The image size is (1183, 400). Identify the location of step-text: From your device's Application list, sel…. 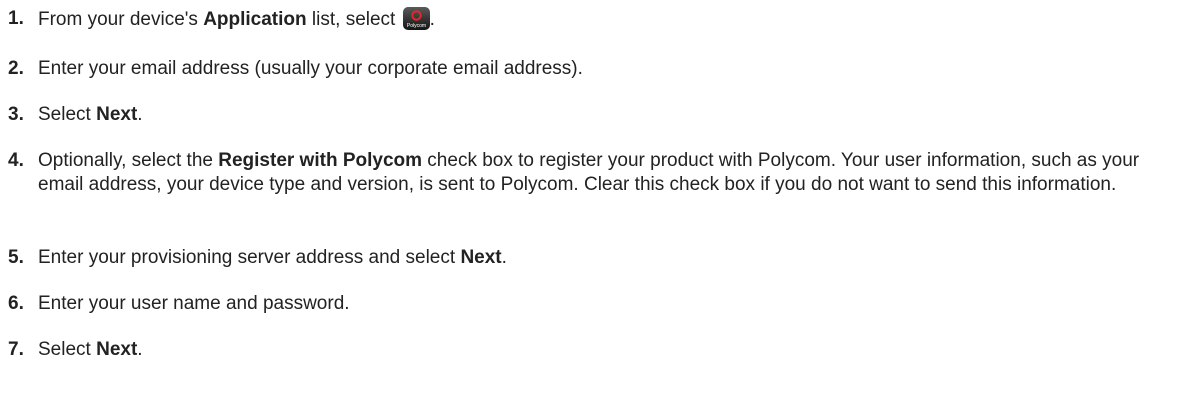
(236, 18).